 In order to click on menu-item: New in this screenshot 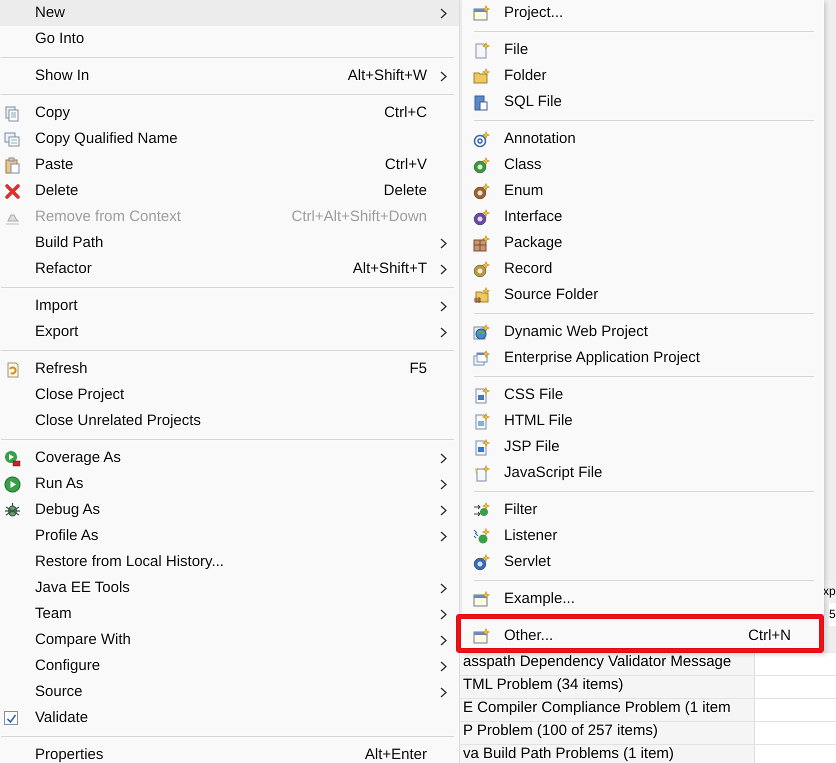, I will do `click(229, 13)`.